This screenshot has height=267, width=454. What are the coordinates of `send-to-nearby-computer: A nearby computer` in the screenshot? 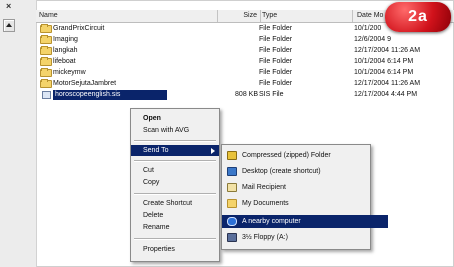 It's located at (305, 221).